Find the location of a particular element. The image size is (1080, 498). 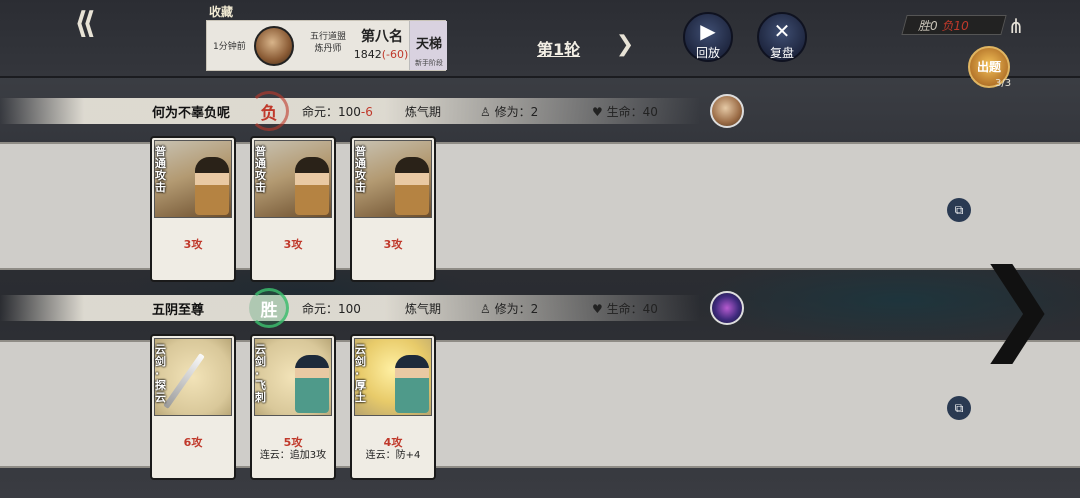

round-label: 第1轮 is located at coordinates (558, 48).